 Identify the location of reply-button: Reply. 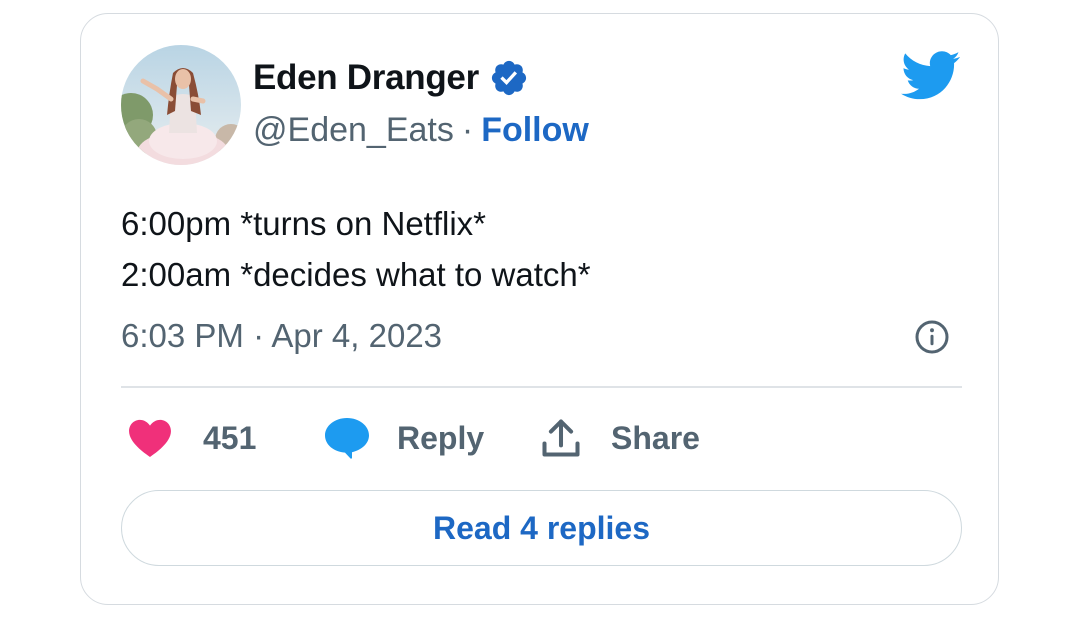
(403, 438).